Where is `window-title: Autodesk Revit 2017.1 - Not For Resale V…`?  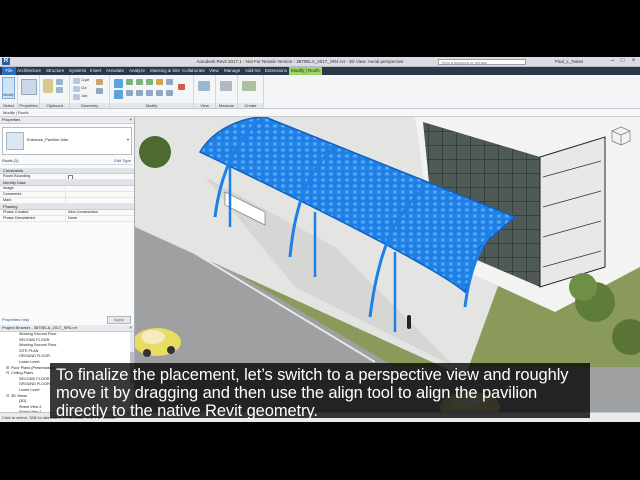
window-title: Autodesk Revit 2017.1 - Not For Resale V… is located at coordinates (300, 61).